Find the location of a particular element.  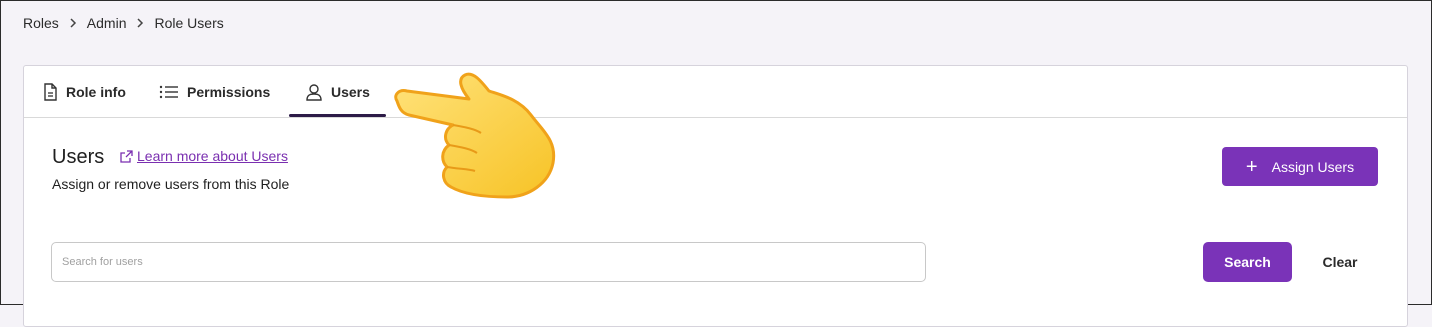

search-users-input is located at coordinates (488, 262).